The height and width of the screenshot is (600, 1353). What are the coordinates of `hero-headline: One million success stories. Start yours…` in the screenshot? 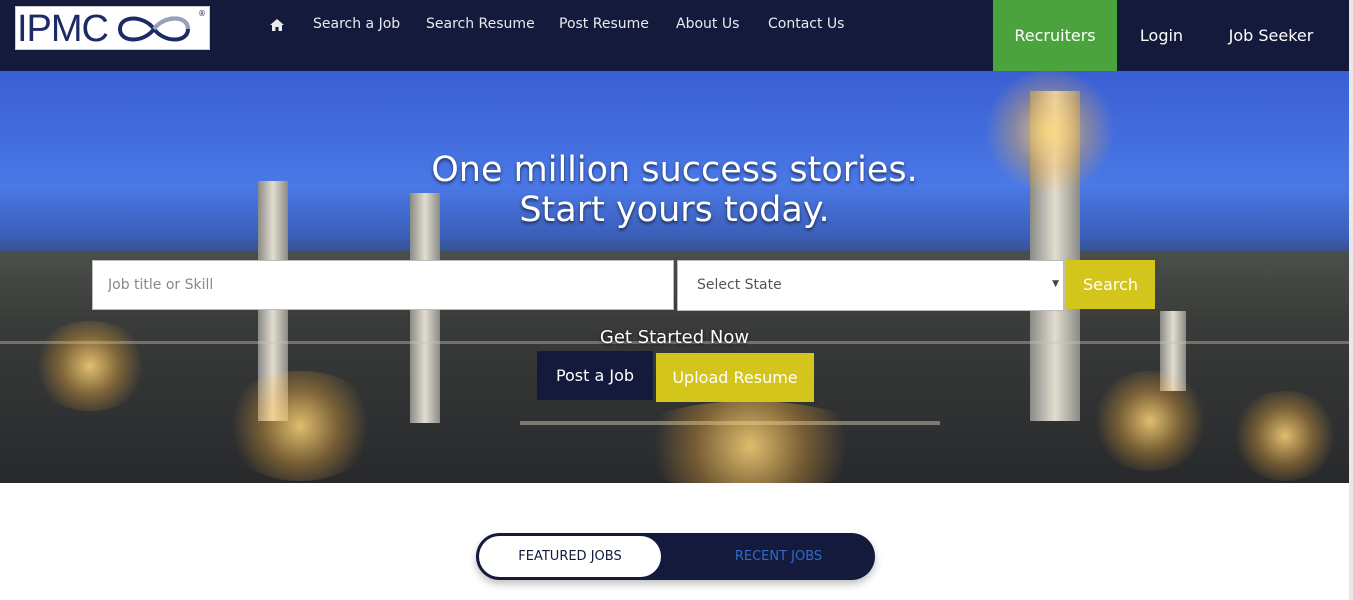 It's located at (674, 190).